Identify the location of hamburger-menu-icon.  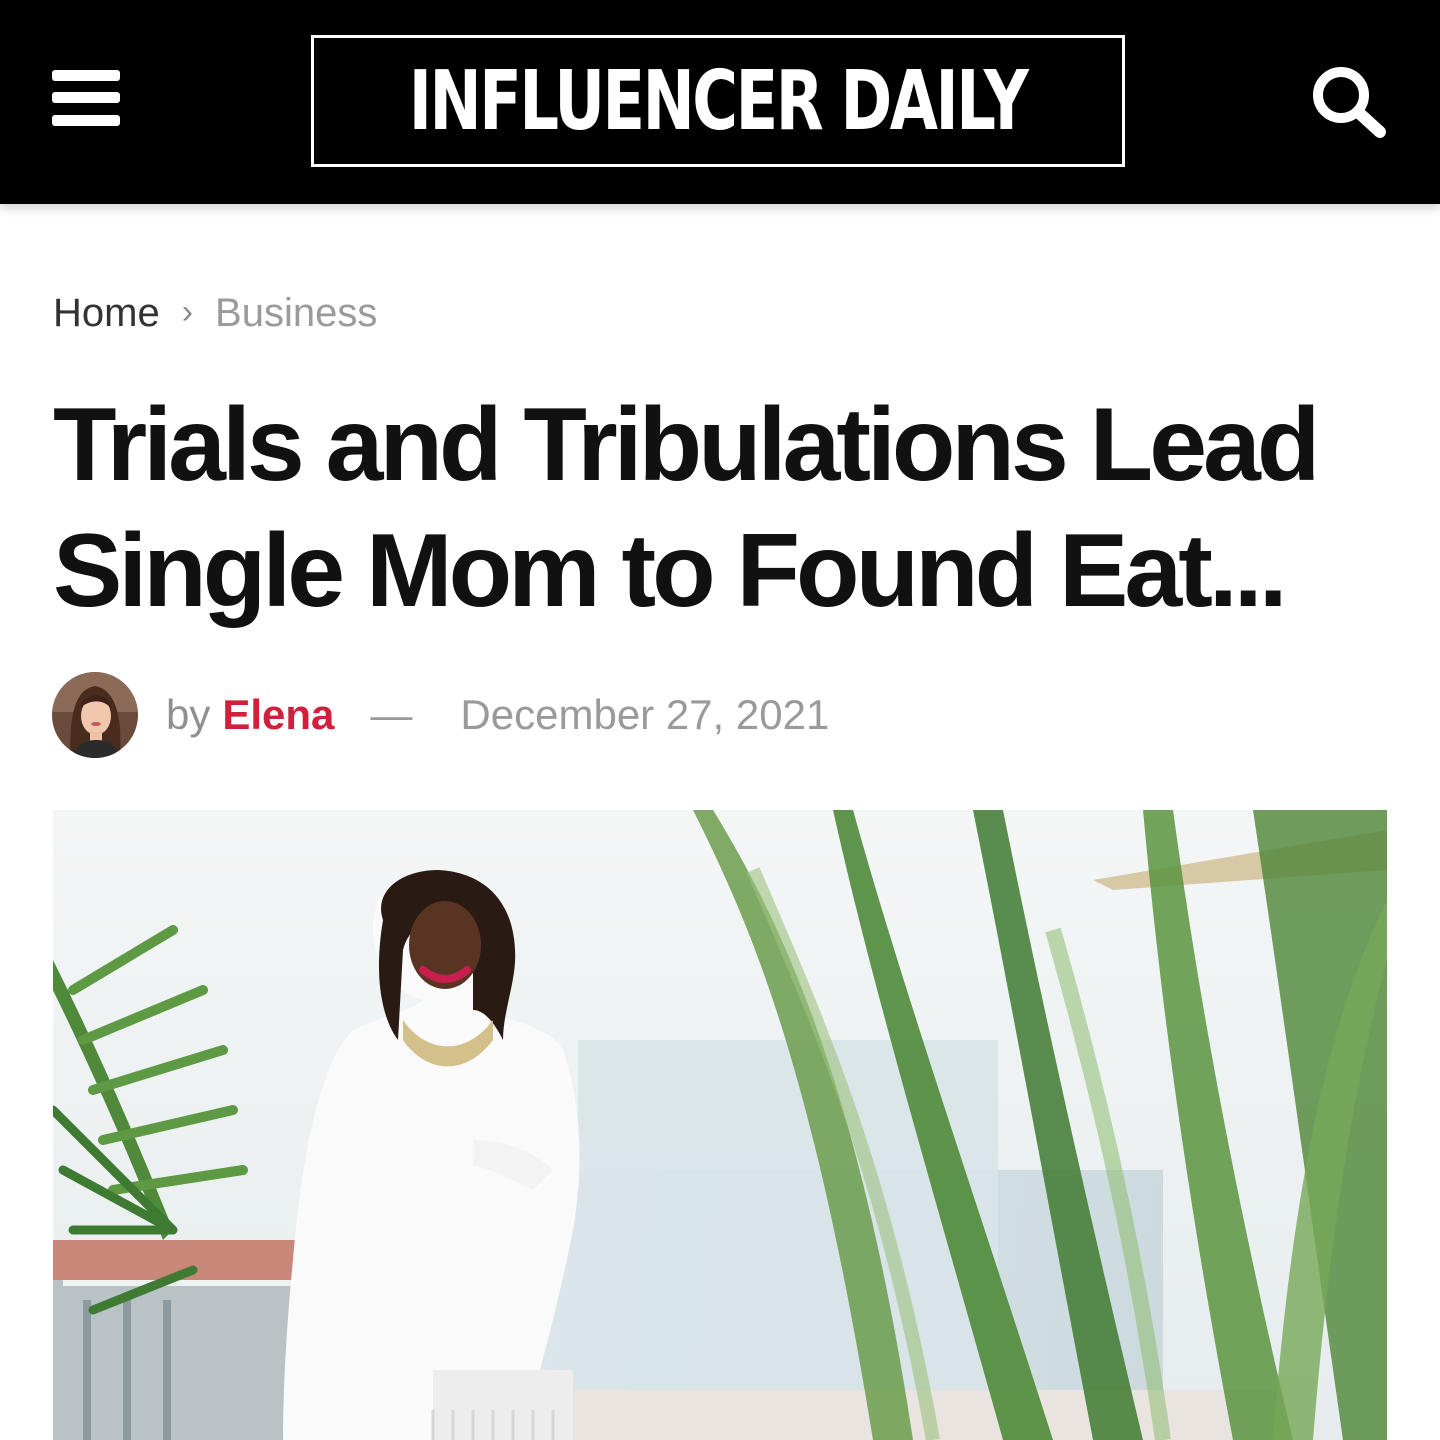
(86, 98).